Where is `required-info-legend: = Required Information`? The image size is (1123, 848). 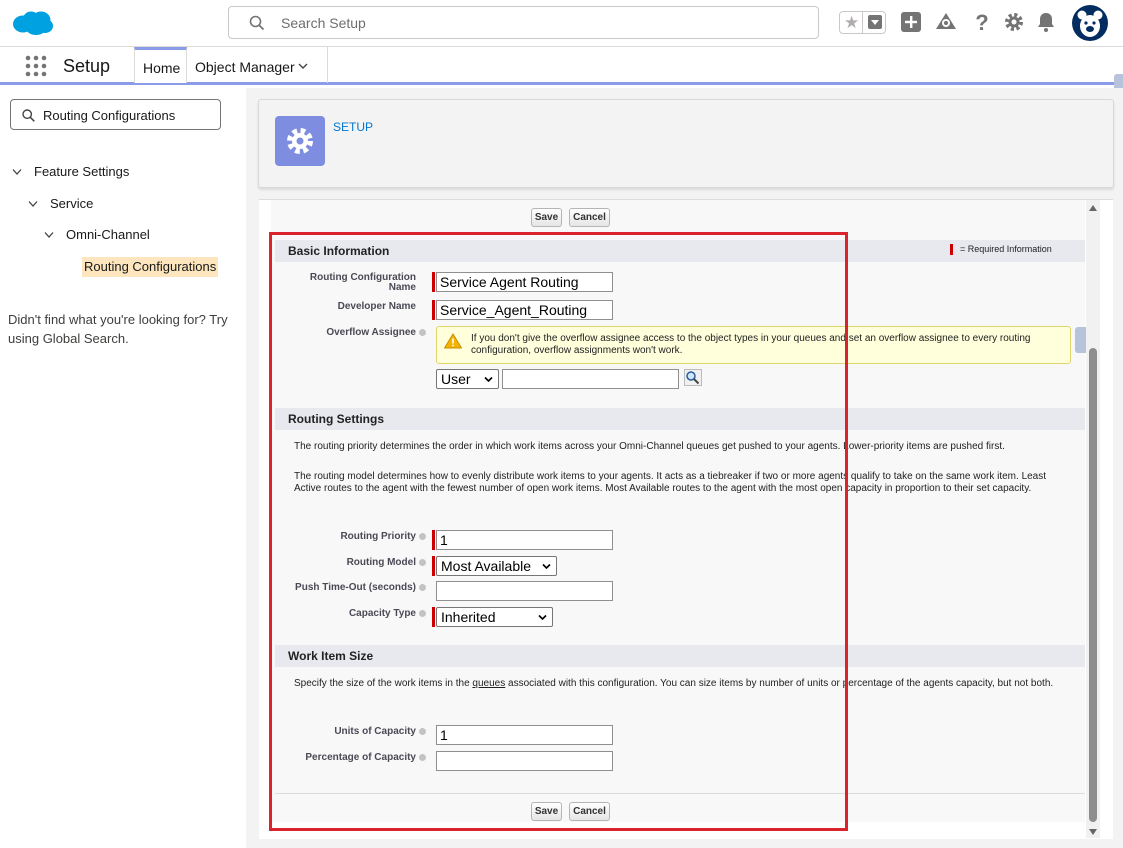 required-info-legend: = Required Information is located at coordinates (1001, 250).